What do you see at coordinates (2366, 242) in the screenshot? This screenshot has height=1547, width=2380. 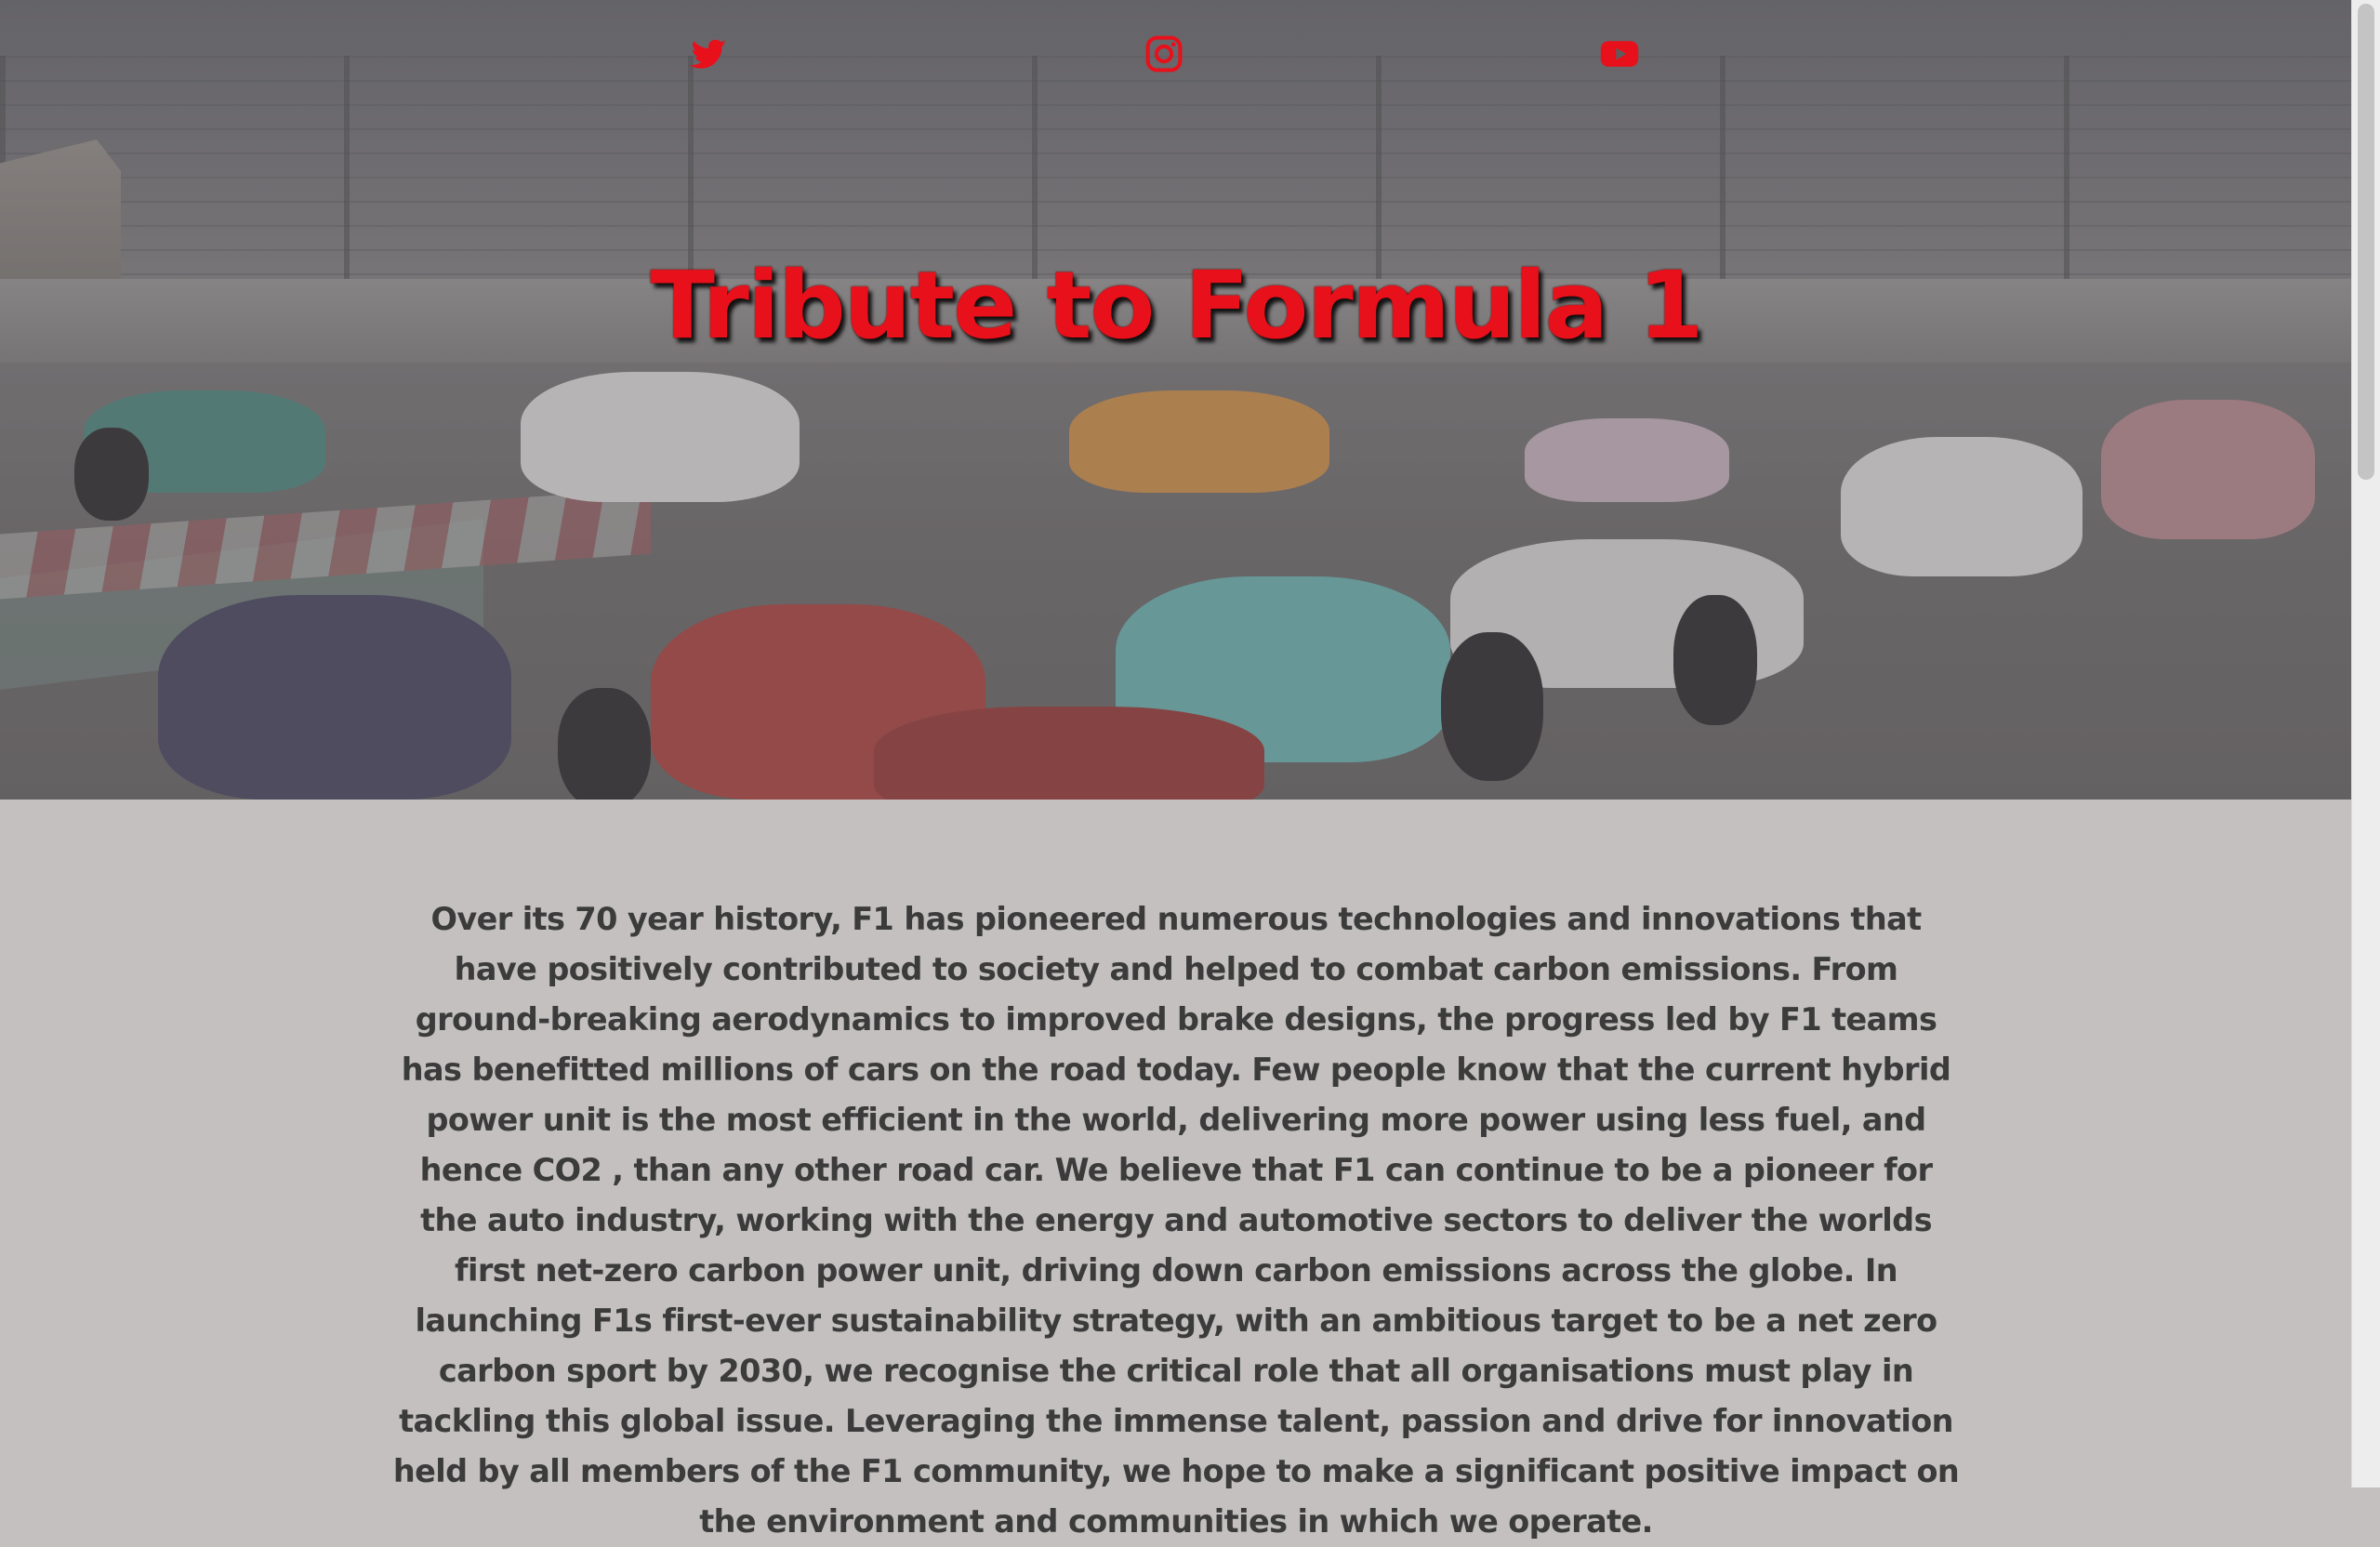 I see `scrollbar-thumb` at bounding box center [2366, 242].